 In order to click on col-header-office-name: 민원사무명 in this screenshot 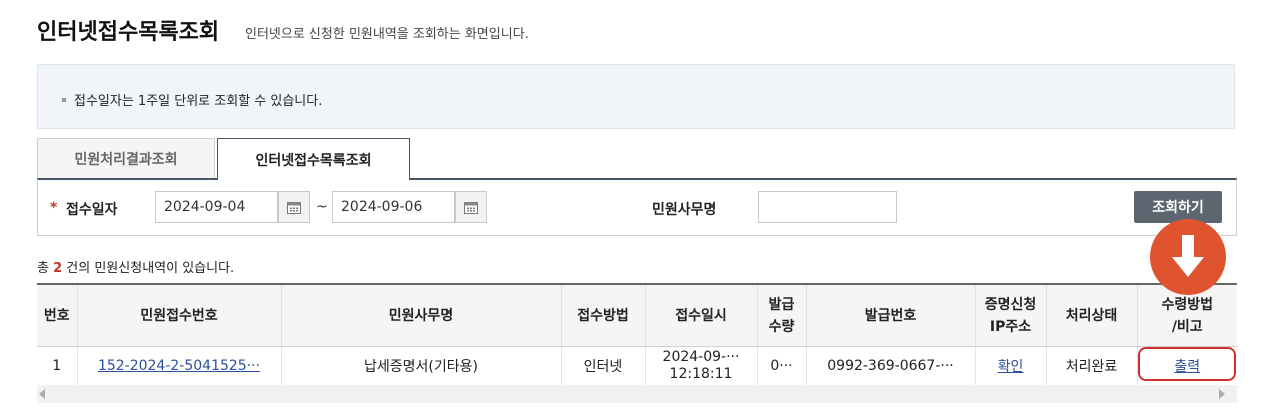, I will do `click(420, 315)`.